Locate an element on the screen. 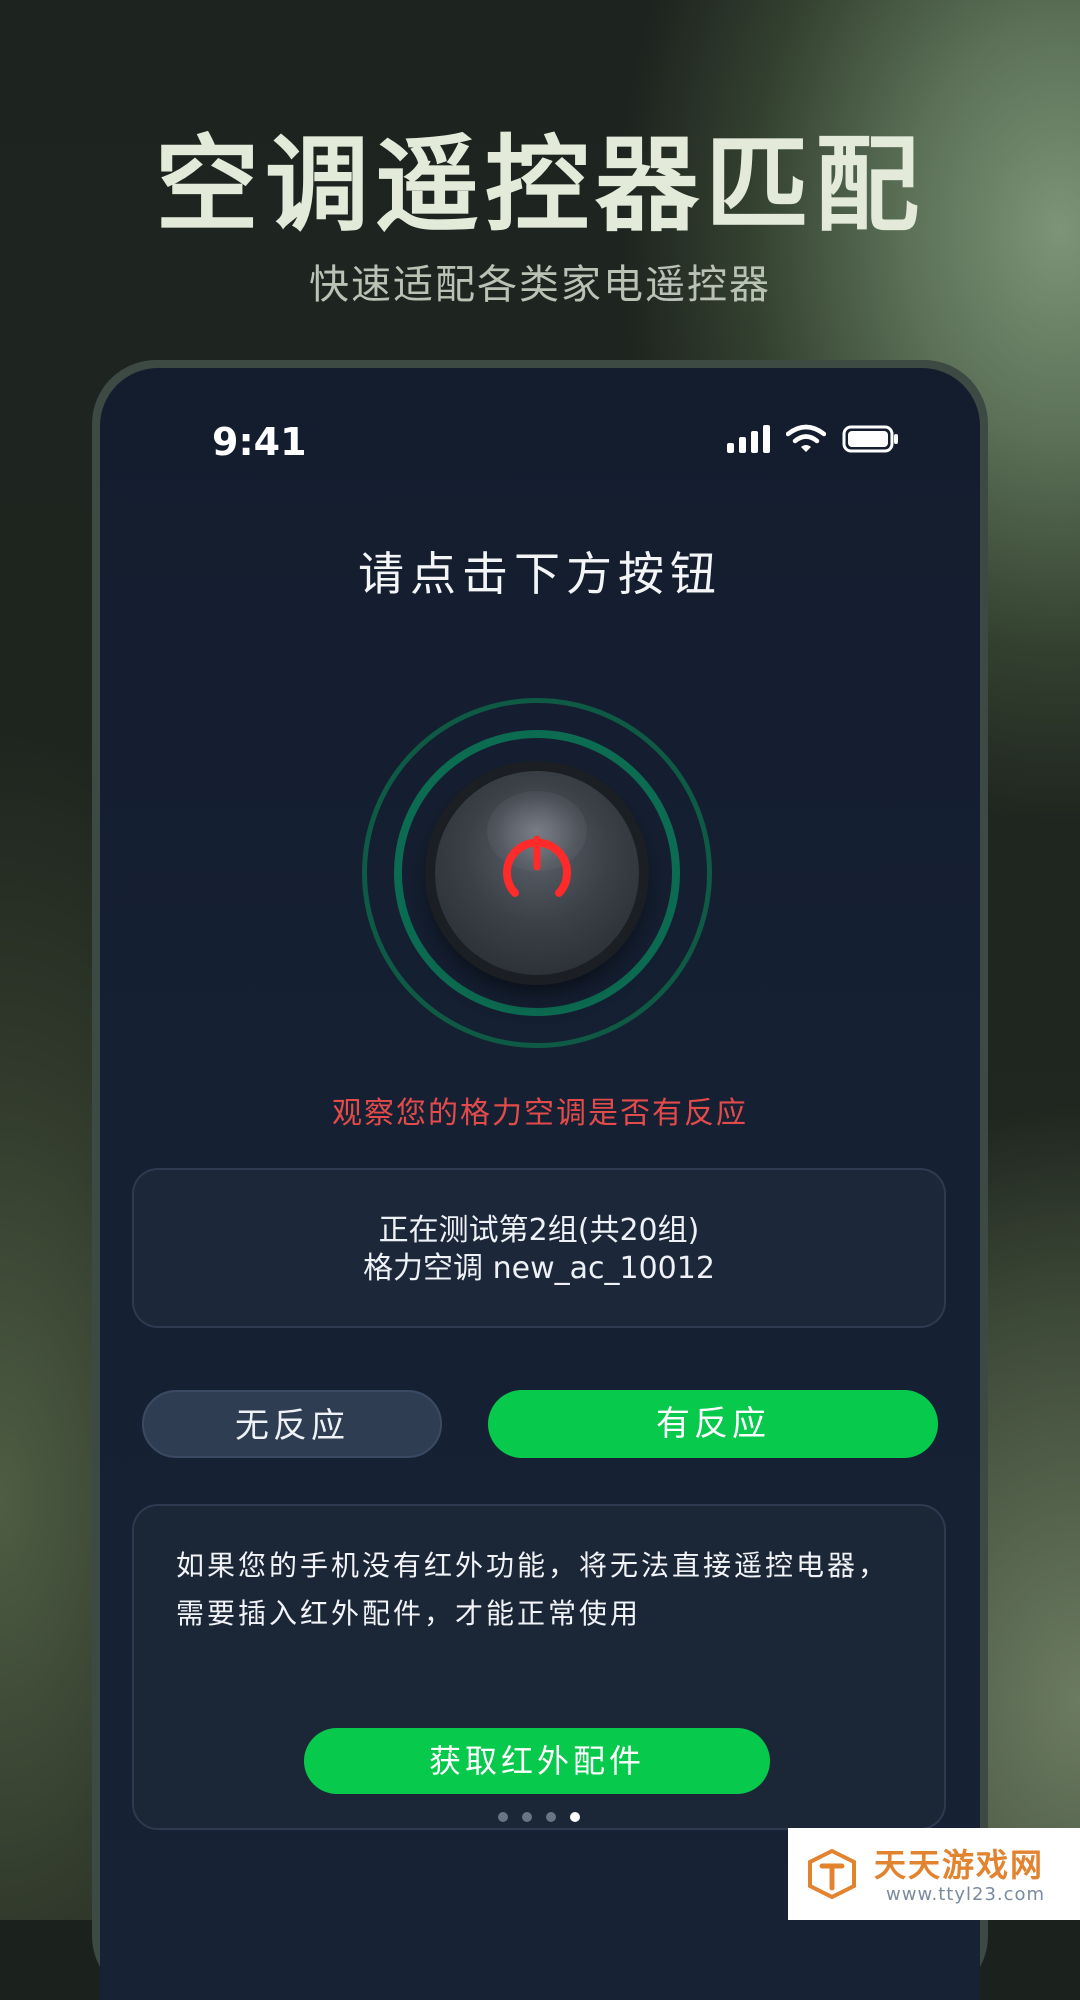 This screenshot has height=2000, width=1080. status-icons is located at coordinates (813, 439).